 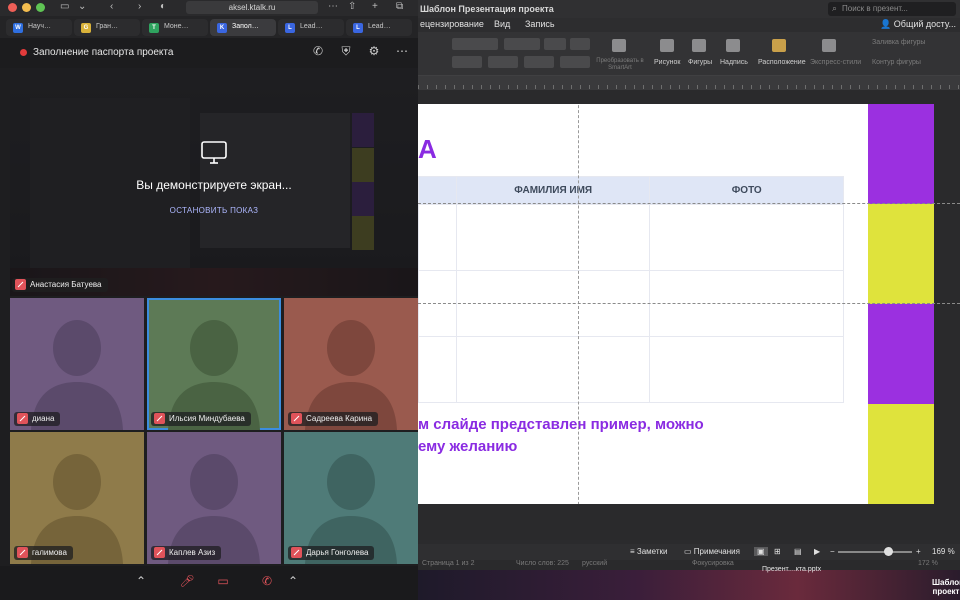 What do you see at coordinates (187, 584) in the screenshot?
I see `mic-off-icon: 🎤︎` at bounding box center [187, 584].